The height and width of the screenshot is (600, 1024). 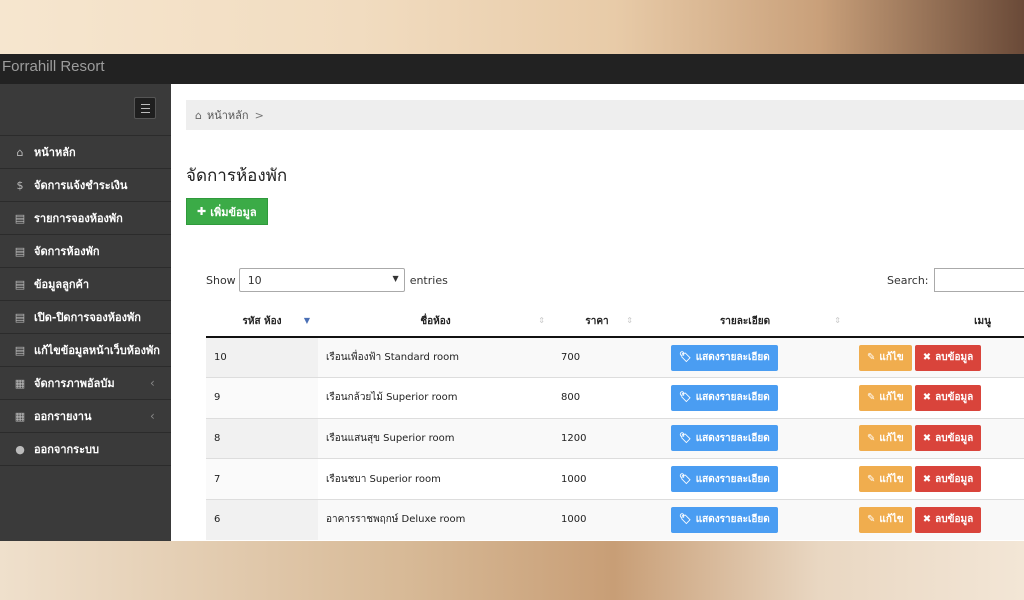 I want to click on sidebar-item-label: ออกจากระบบ, so click(x=66, y=449).